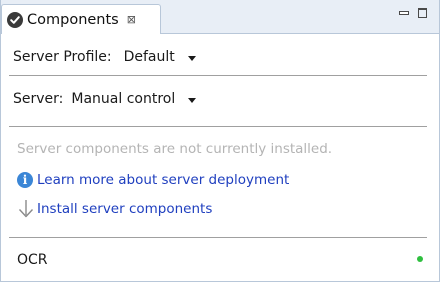 Image resolution: width=440 pixels, height=282 pixels. What do you see at coordinates (131, 19) in the screenshot?
I see `close-icon: ⊠` at bounding box center [131, 19].